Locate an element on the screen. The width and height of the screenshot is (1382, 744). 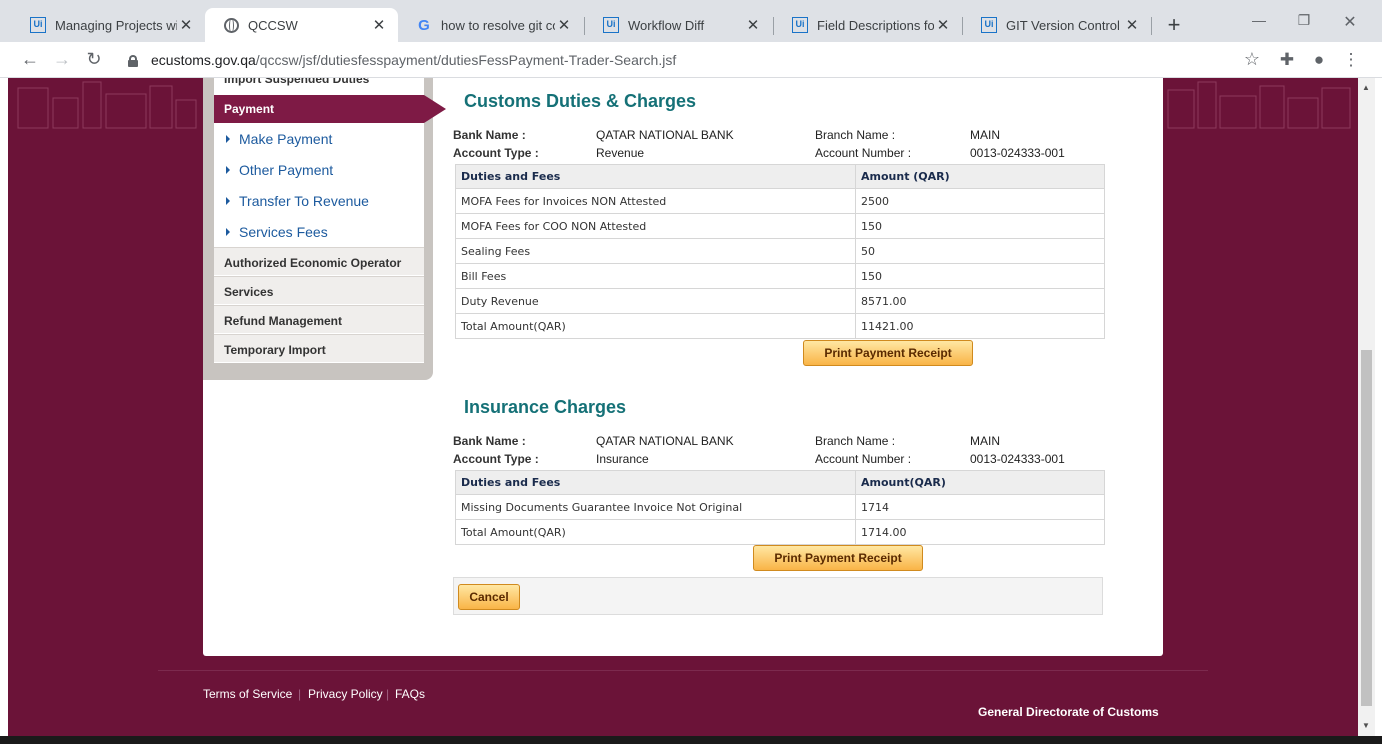
extensions-puzzle-icon: ✚ is located at coordinates (1287, 60).